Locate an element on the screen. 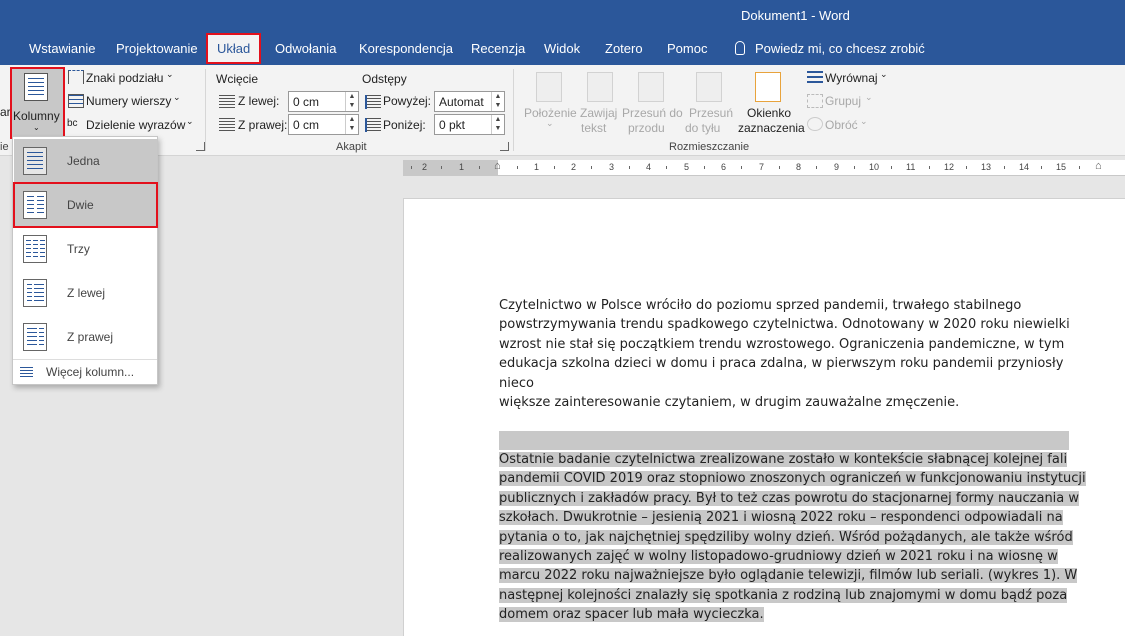 The image size is (1125, 636). tab-zotero: Zotero is located at coordinates (624, 48).